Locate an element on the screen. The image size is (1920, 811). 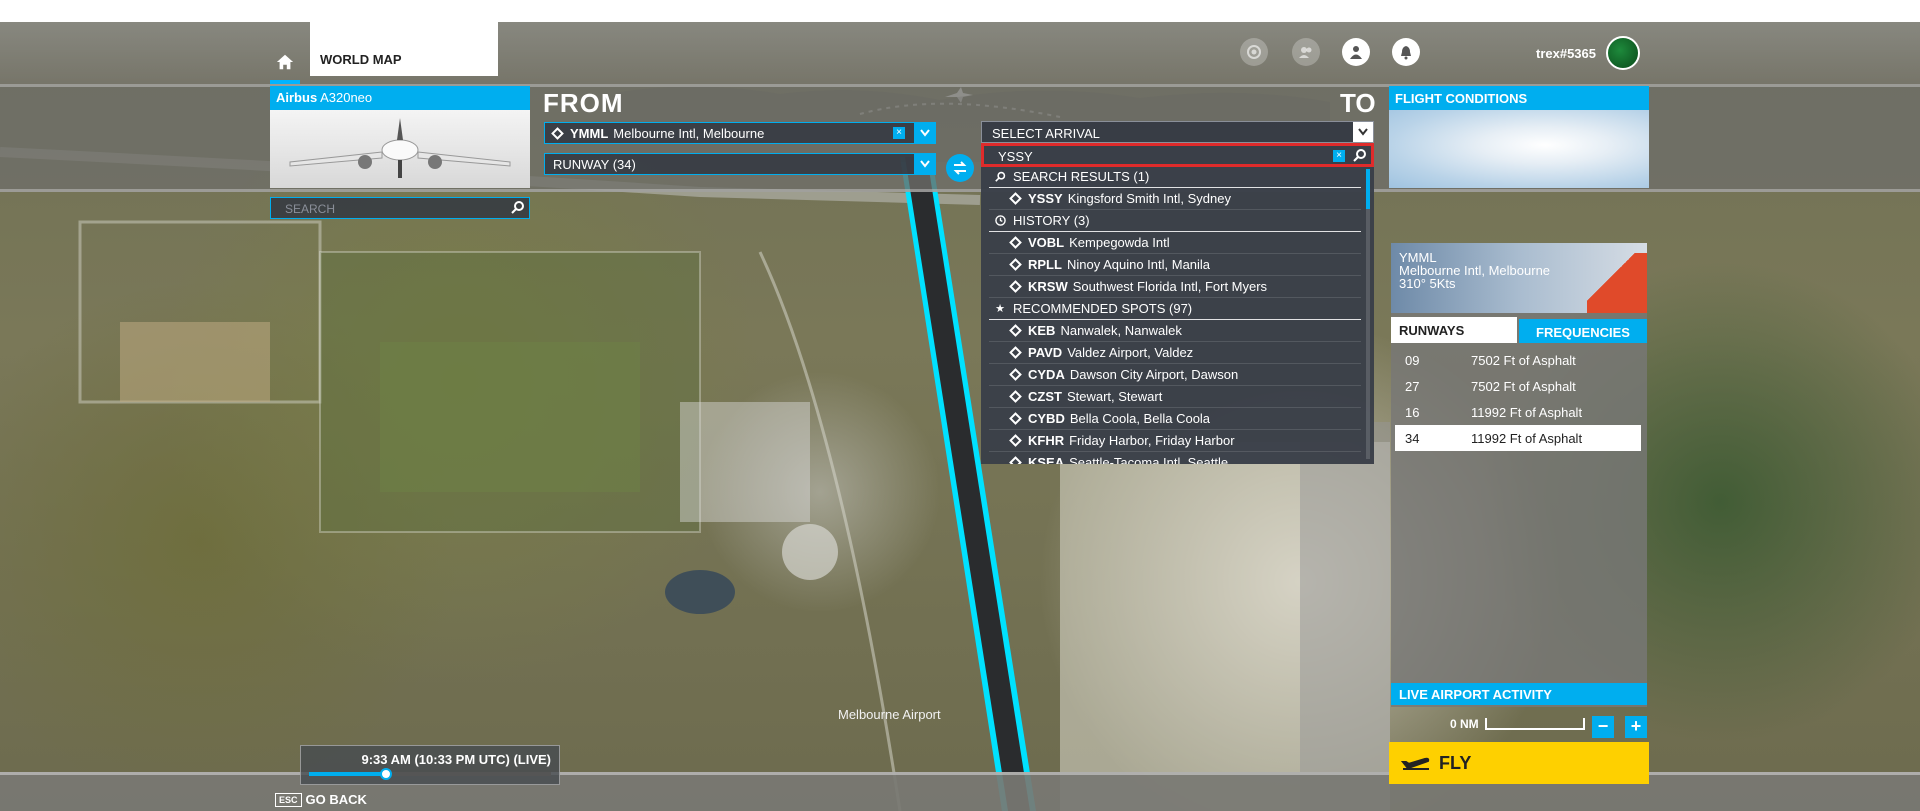
runway-row-selected: 34 11992 Ft of Asphalt is located at coordinates (1518, 438).